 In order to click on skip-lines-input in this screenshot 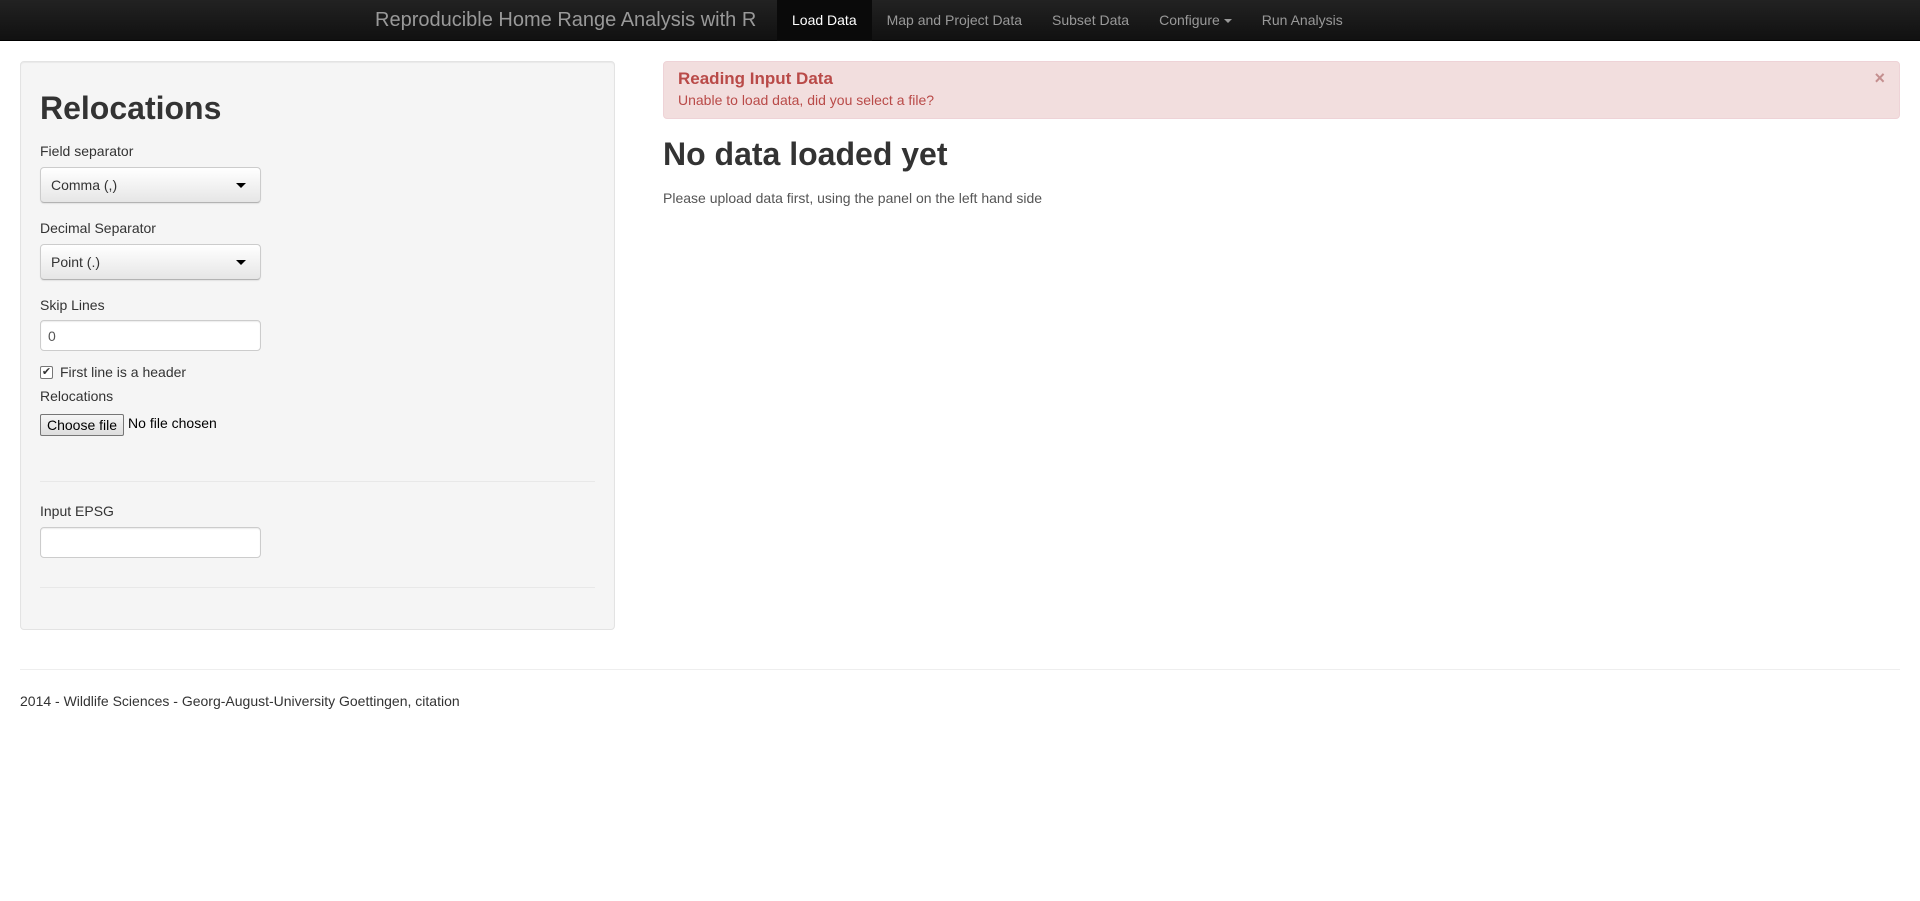, I will do `click(150, 335)`.